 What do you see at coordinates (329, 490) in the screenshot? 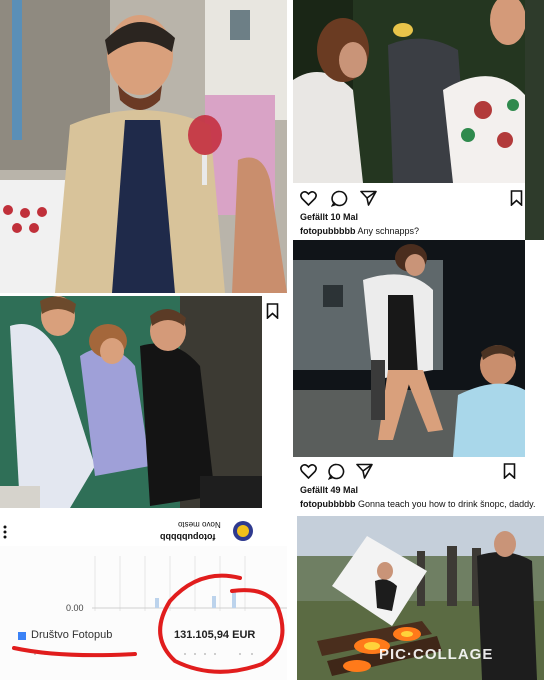
I see `likes-count-2: Gefällt 49 Mal` at bounding box center [329, 490].